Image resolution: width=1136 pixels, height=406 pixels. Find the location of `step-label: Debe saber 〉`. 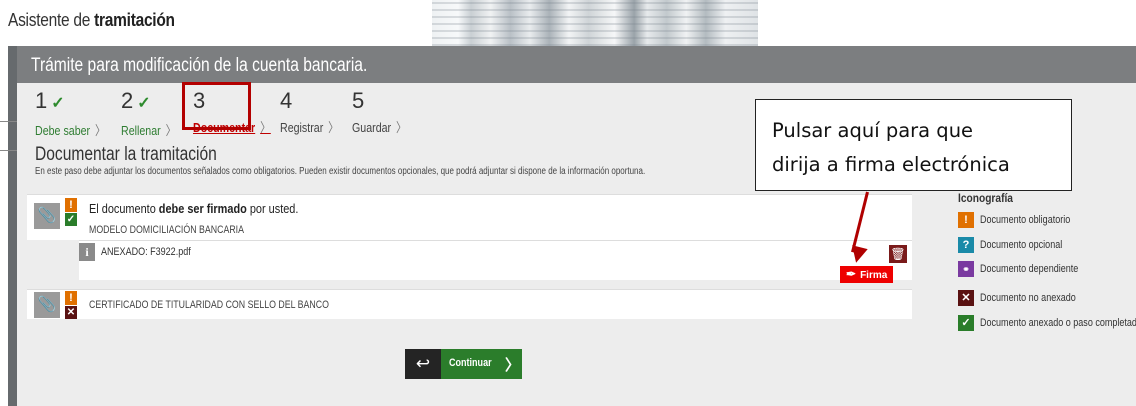

step-label: Debe saber 〉 is located at coordinates (70, 130).